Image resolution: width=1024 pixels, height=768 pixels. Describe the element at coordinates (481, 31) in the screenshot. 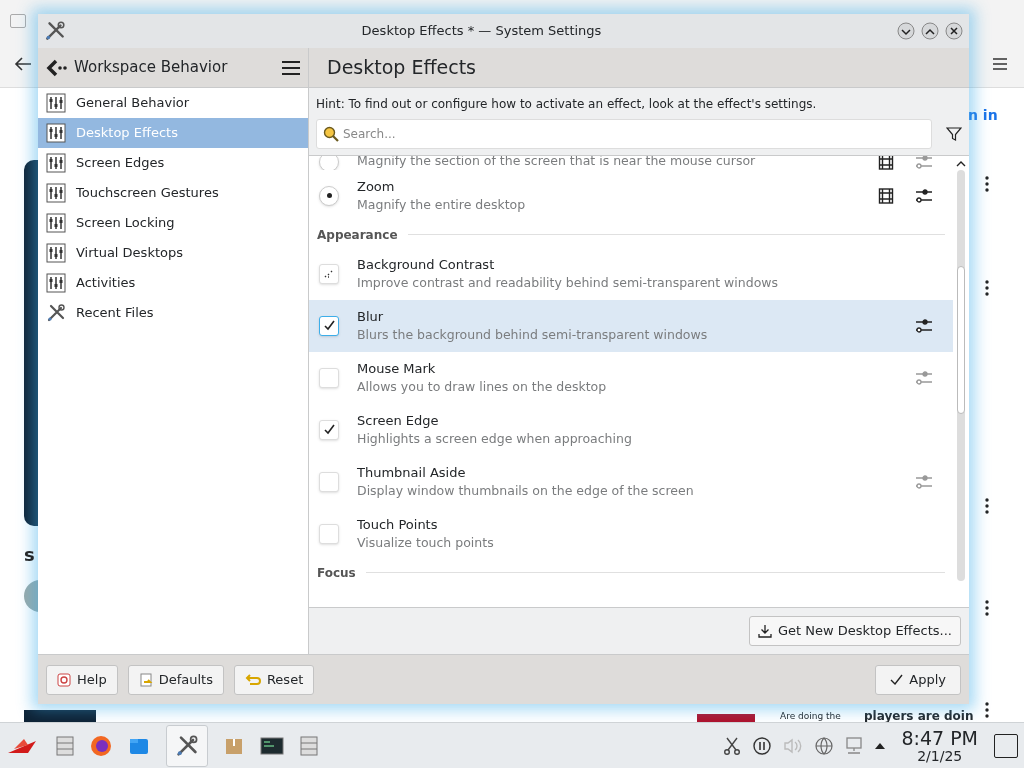

I see `window-title: Desktop Effects * — System Settings` at that location.